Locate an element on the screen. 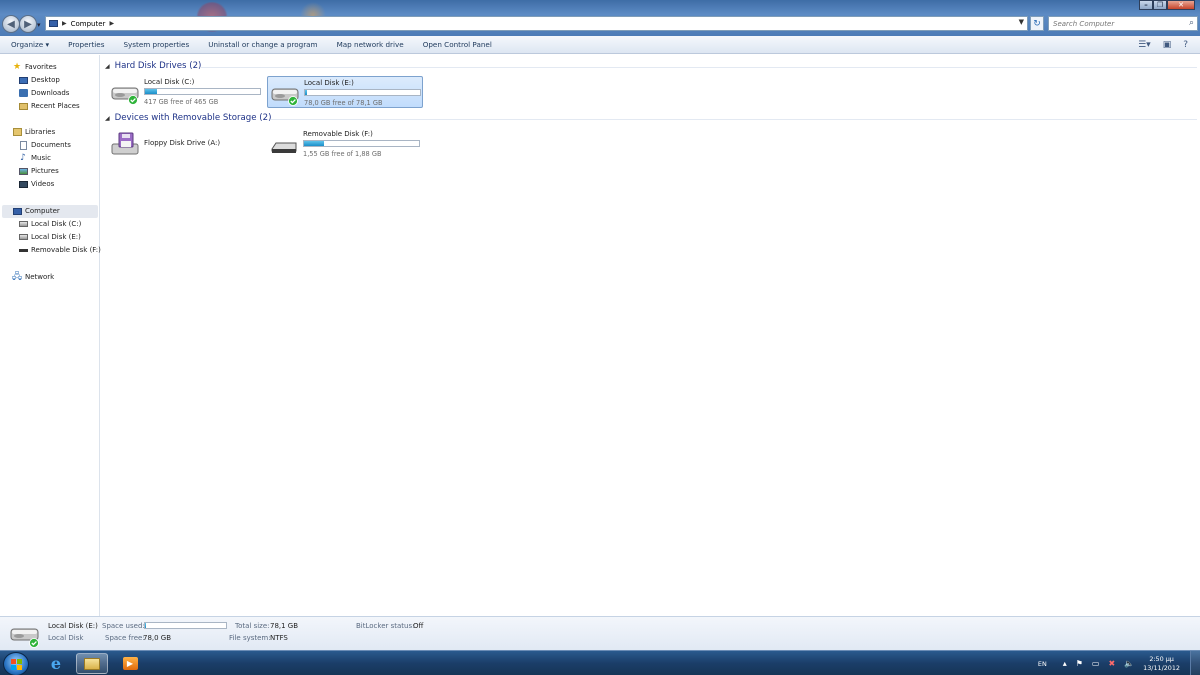  chevron-down-icon: ▾ is located at coordinates (47, 44).